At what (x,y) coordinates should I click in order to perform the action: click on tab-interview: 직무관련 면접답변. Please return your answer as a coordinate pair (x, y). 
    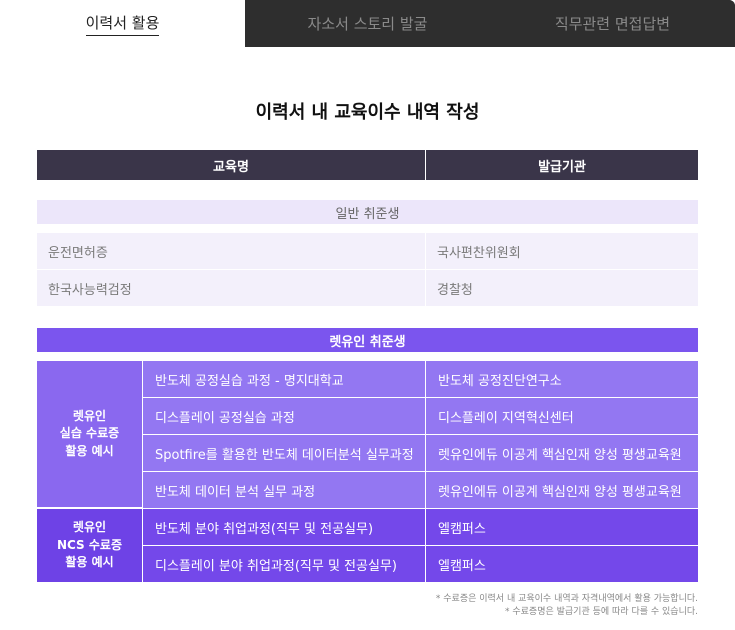
    Looking at the image, I should click on (612, 23).